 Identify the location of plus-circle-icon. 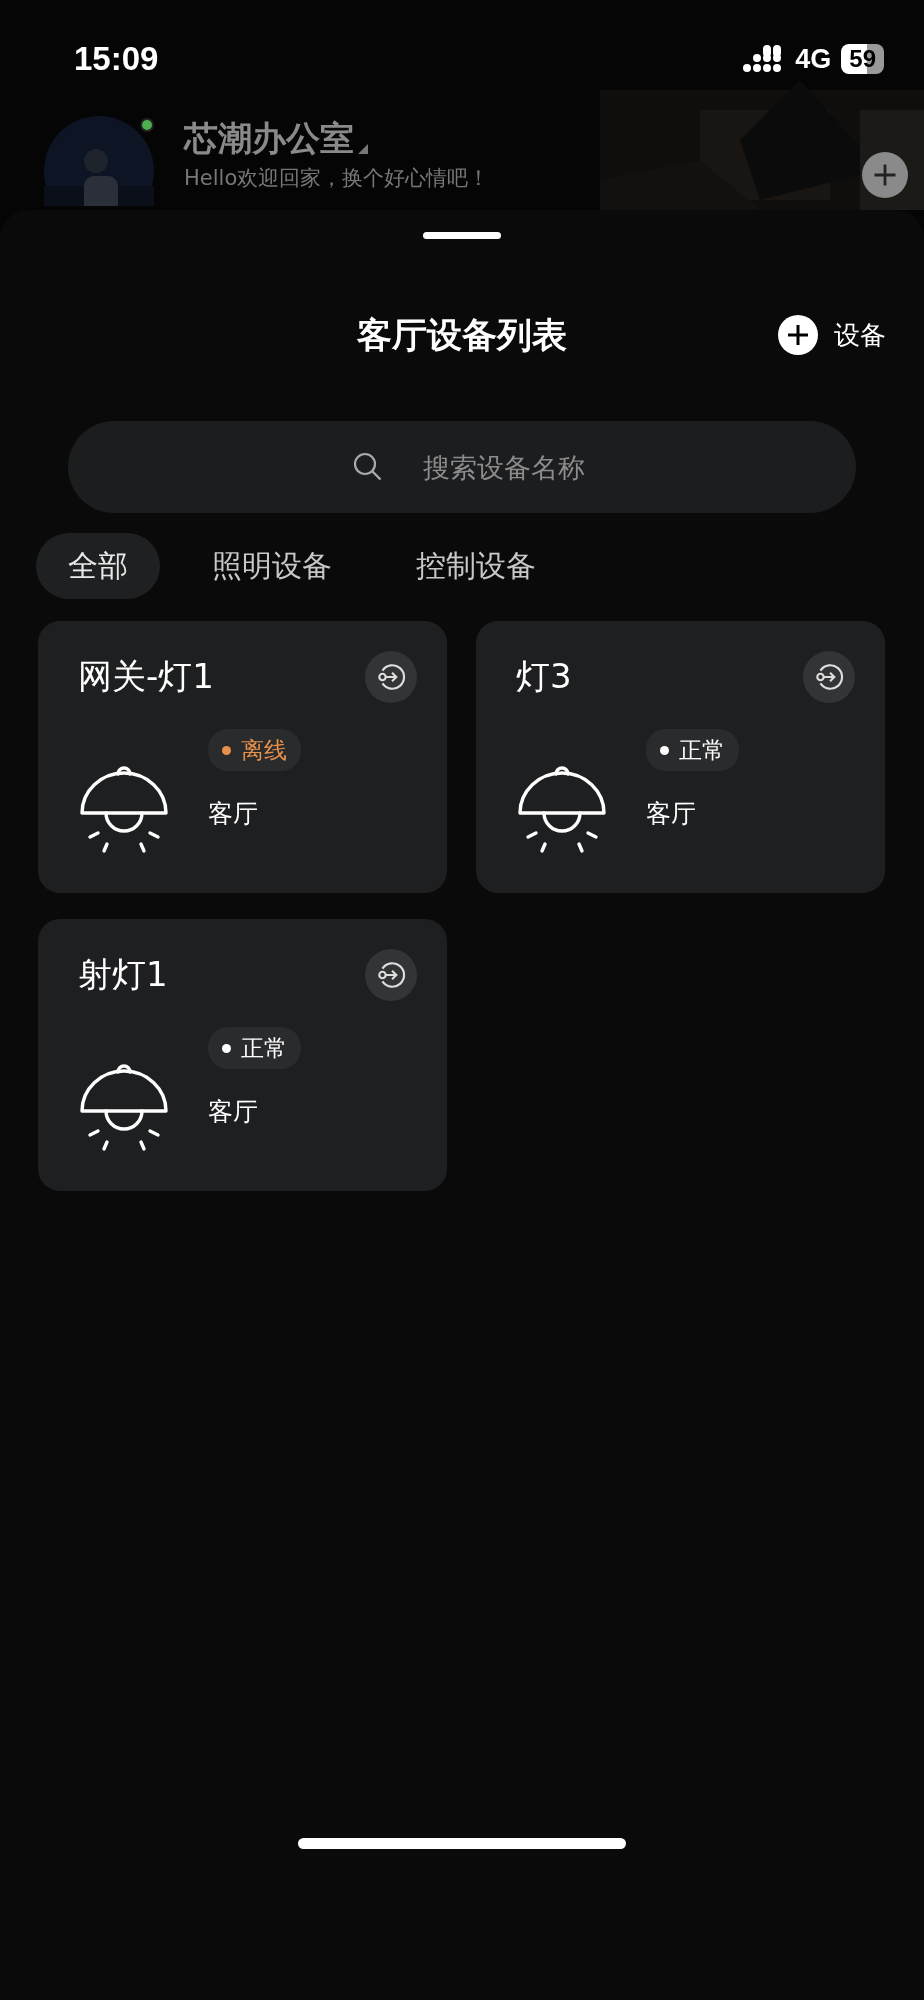
(798, 335).